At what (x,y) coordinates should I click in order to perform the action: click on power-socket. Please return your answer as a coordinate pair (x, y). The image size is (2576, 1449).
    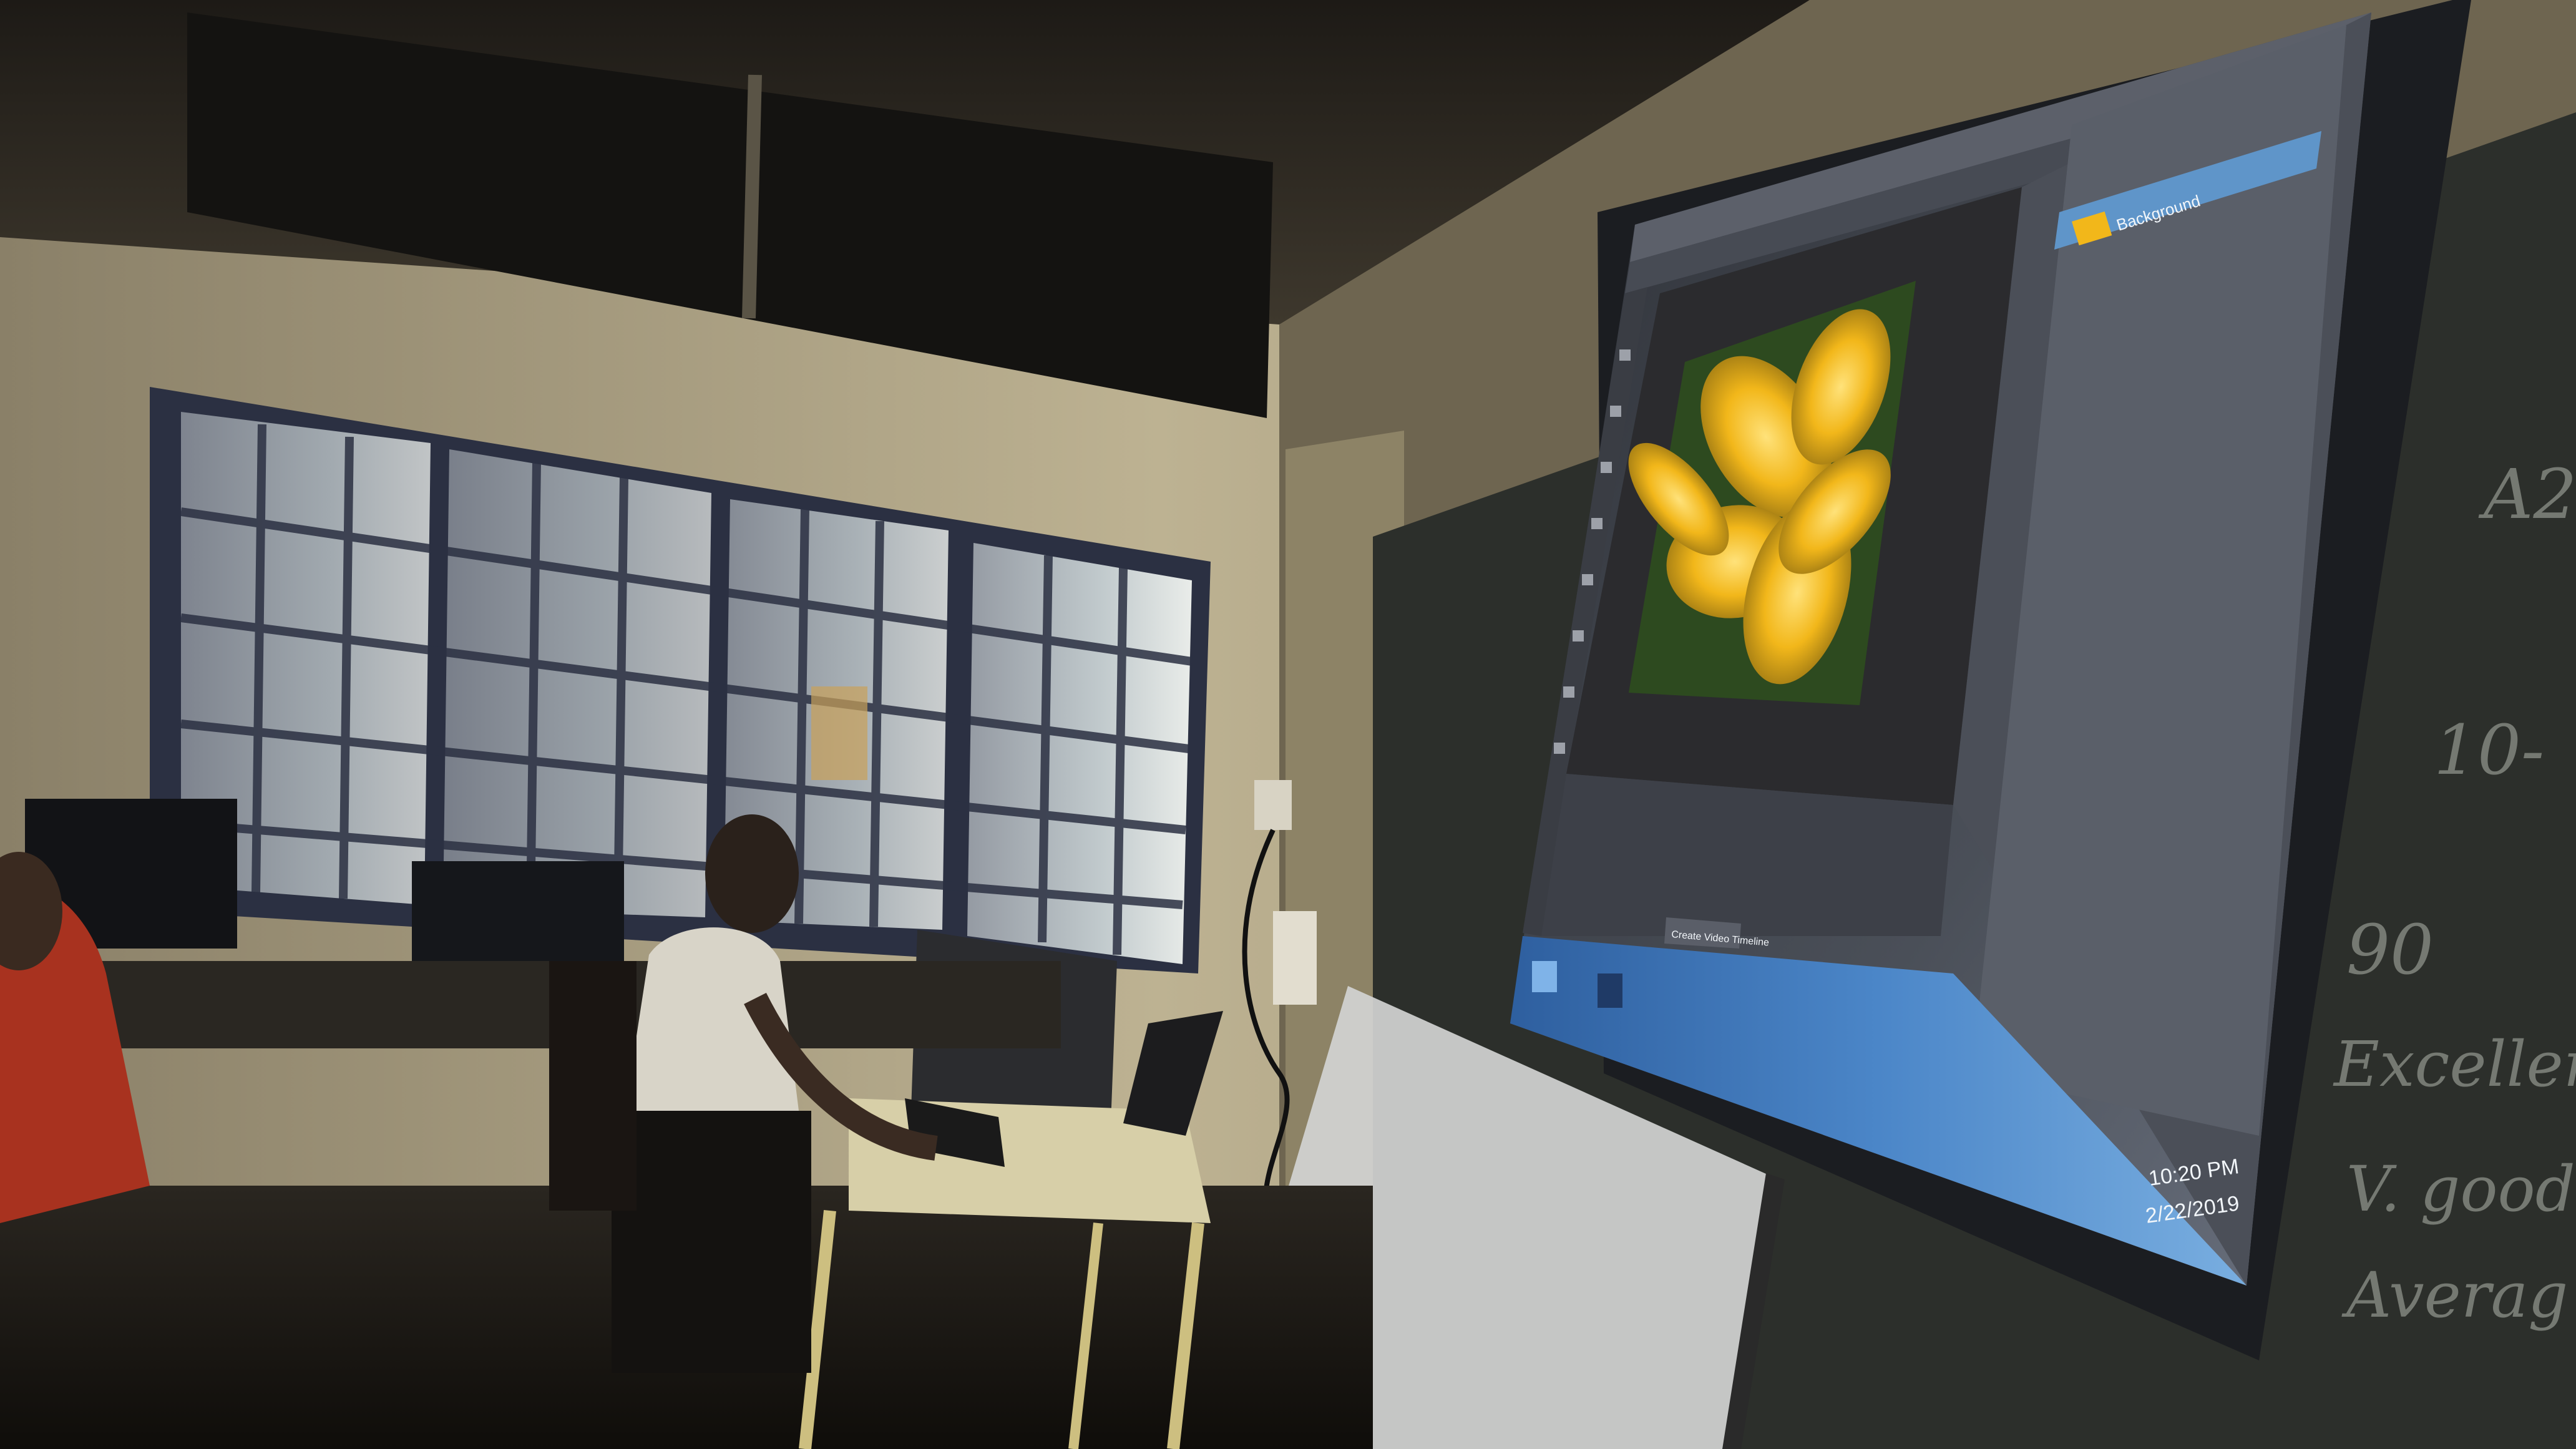
    Looking at the image, I should click on (1295, 958).